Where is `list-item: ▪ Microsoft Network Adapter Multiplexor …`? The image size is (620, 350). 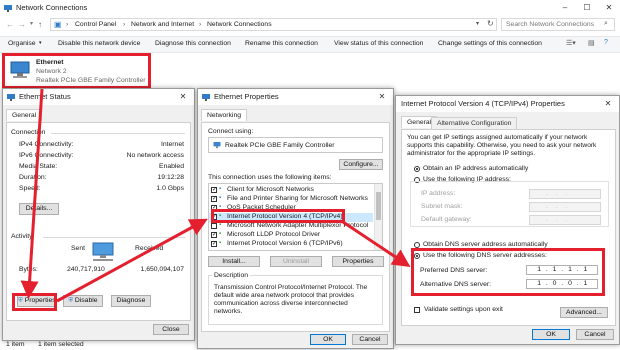 list-item: ▪ Microsoft Network Adapter Multiplexor … is located at coordinates (291, 226).